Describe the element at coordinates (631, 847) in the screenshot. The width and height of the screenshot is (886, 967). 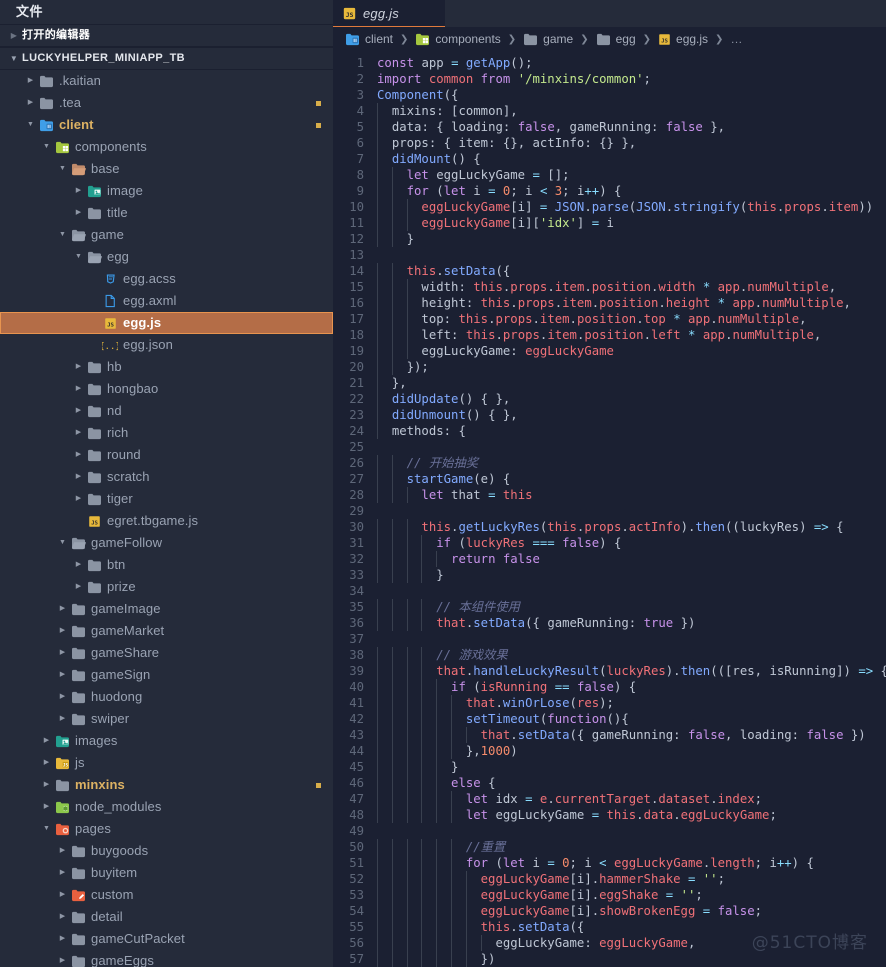
I see `code-line-content: //重置` at that location.